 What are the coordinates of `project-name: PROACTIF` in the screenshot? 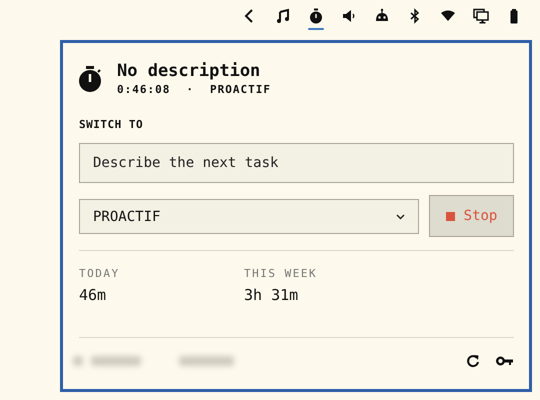 It's located at (240, 89).